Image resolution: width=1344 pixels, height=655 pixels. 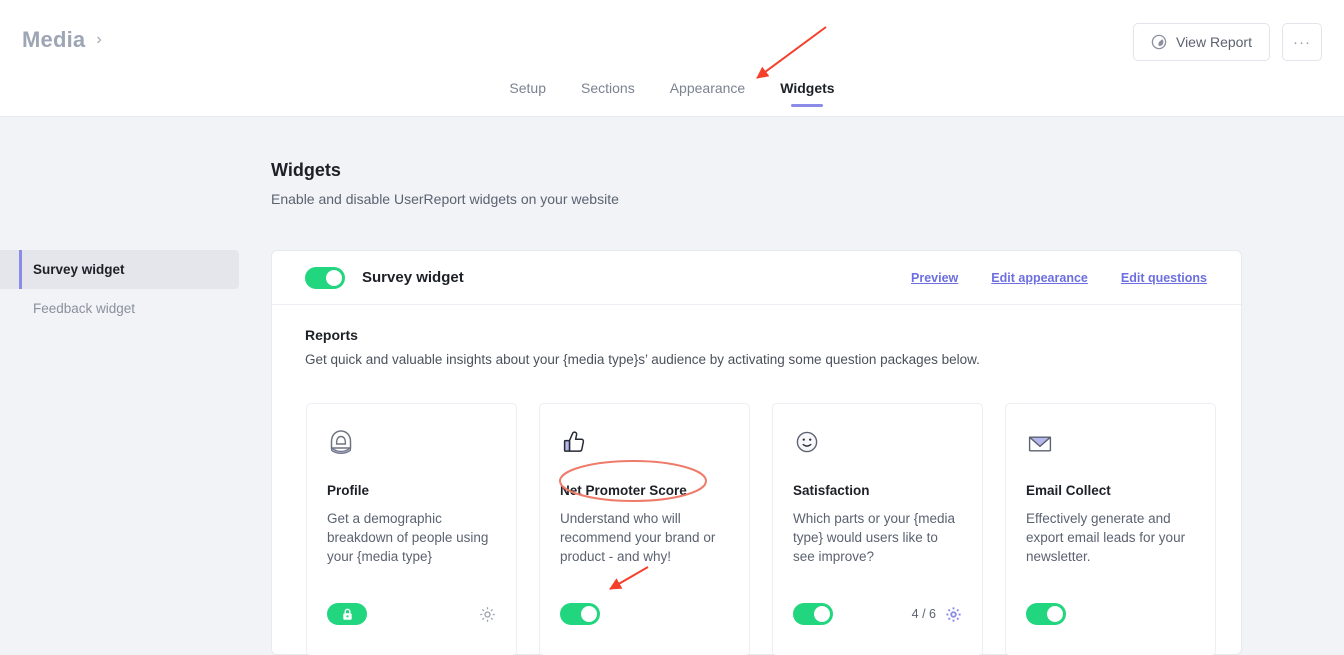 I want to click on package-footer-right: 4 / 6, so click(x=937, y=614).